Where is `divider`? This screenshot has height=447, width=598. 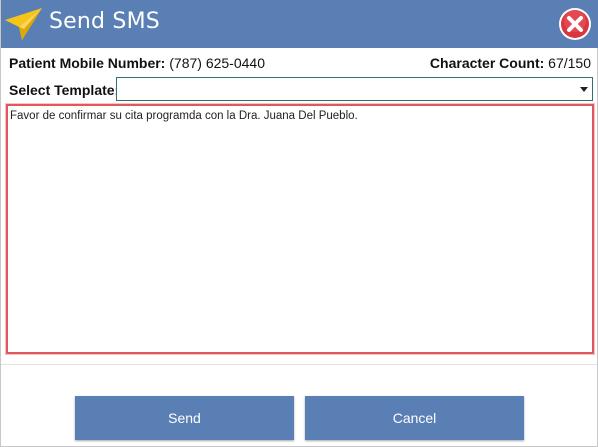 divider is located at coordinates (299, 364).